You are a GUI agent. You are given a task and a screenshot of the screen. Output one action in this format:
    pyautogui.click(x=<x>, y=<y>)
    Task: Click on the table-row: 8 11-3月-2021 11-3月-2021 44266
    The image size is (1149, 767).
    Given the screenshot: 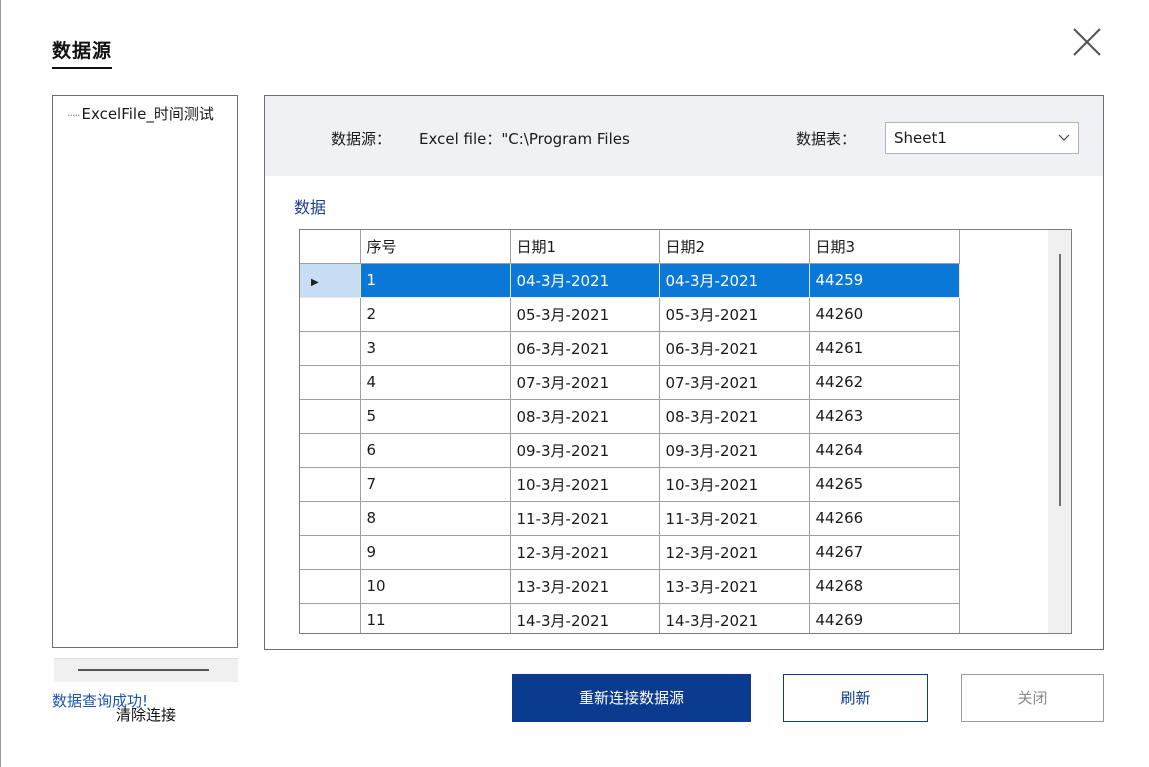 What is the action you would take?
    pyautogui.click(x=630, y=518)
    